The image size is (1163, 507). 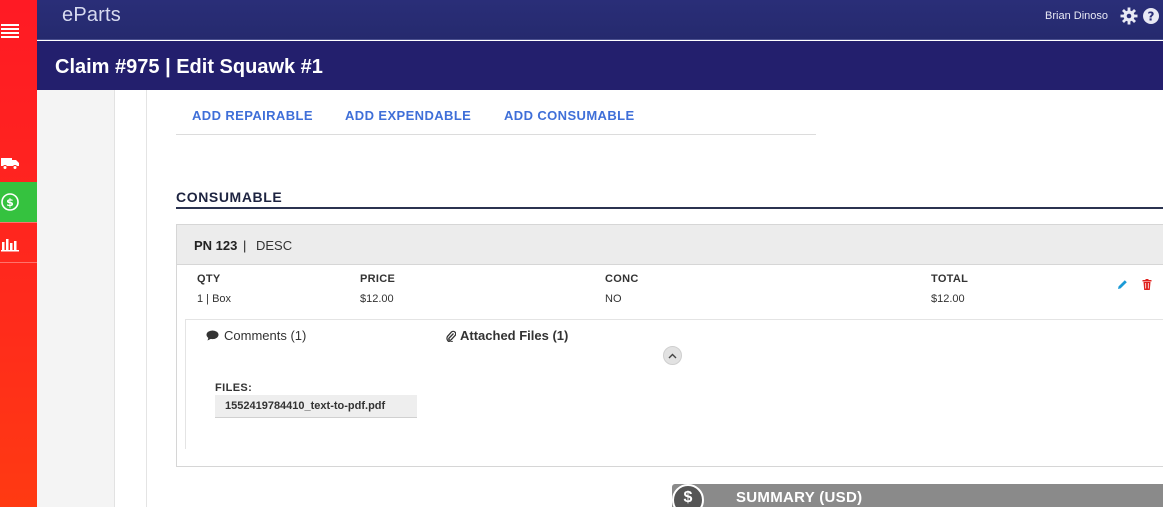 What do you see at coordinates (91, 15) in the screenshot?
I see `app-logo: eParts` at bounding box center [91, 15].